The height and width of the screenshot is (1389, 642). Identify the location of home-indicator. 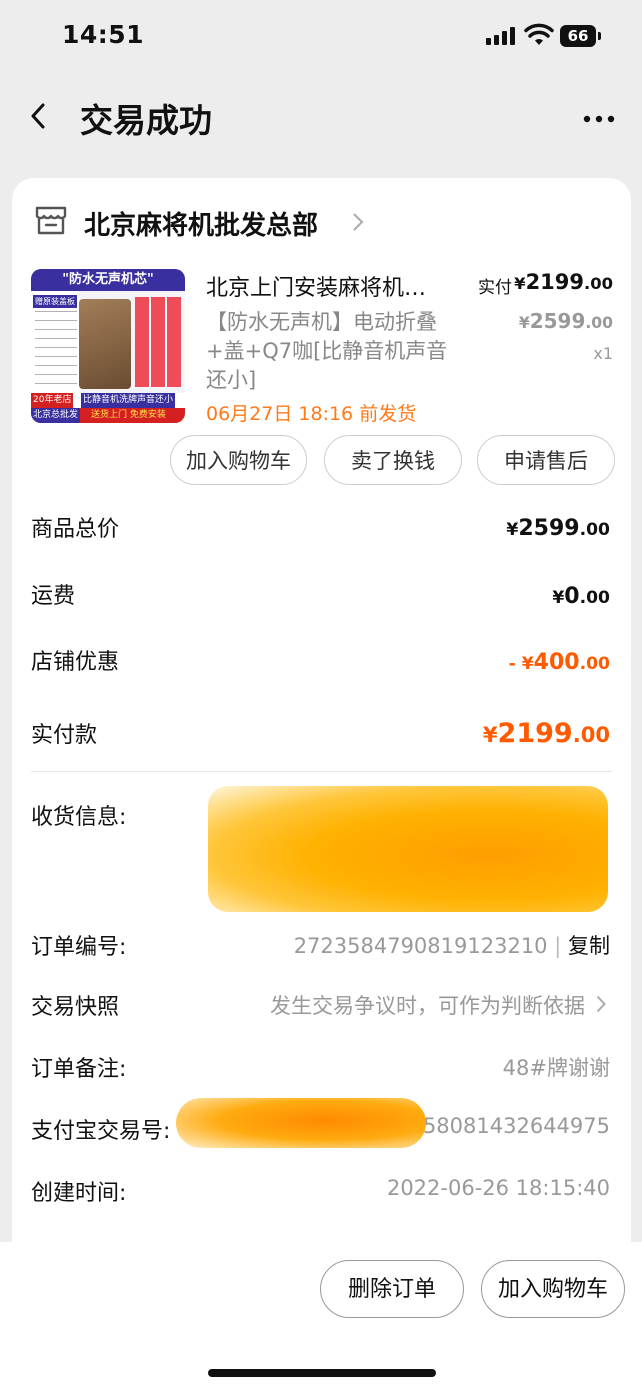
(322, 1373).